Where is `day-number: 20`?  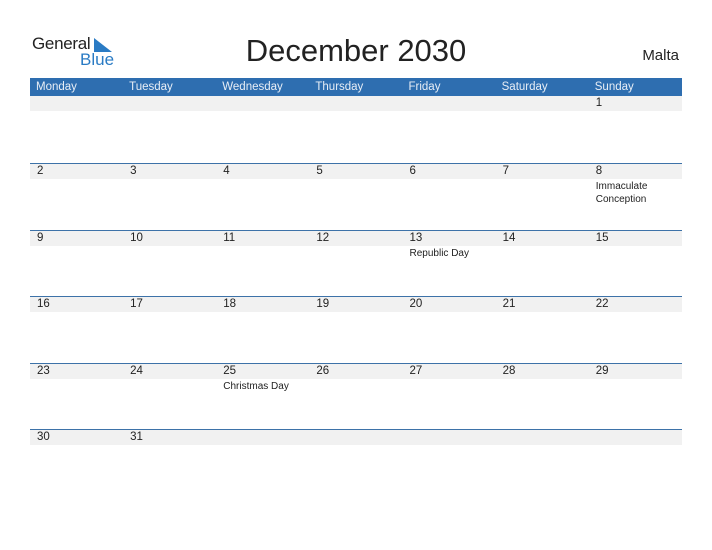 day-number: 20 is located at coordinates (416, 304).